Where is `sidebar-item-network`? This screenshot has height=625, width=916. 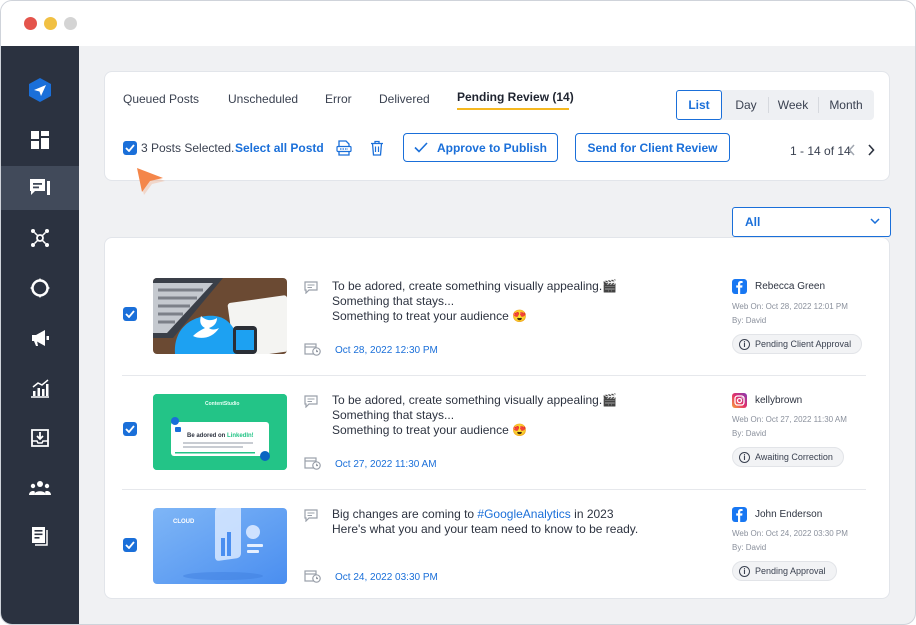
sidebar-item-network is located at coordinates (40, 238).